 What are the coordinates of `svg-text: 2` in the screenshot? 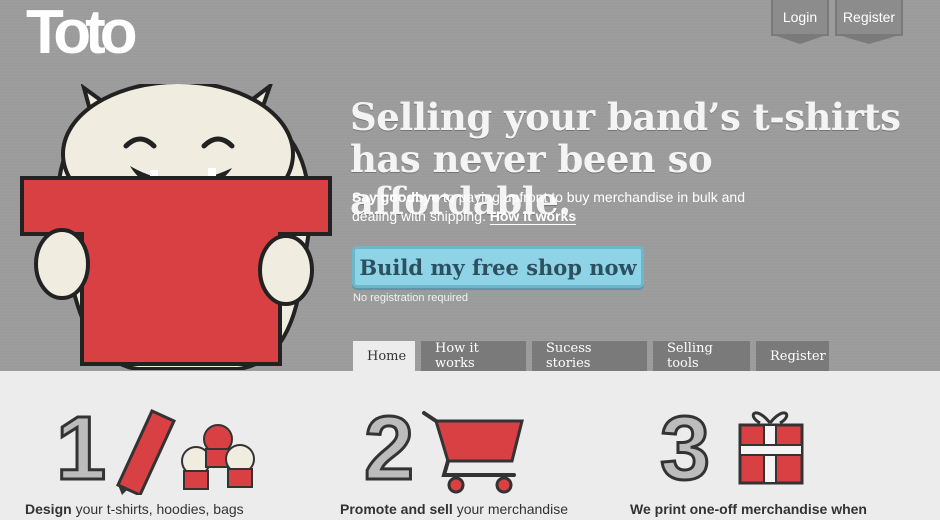 It's located at (389, 447).